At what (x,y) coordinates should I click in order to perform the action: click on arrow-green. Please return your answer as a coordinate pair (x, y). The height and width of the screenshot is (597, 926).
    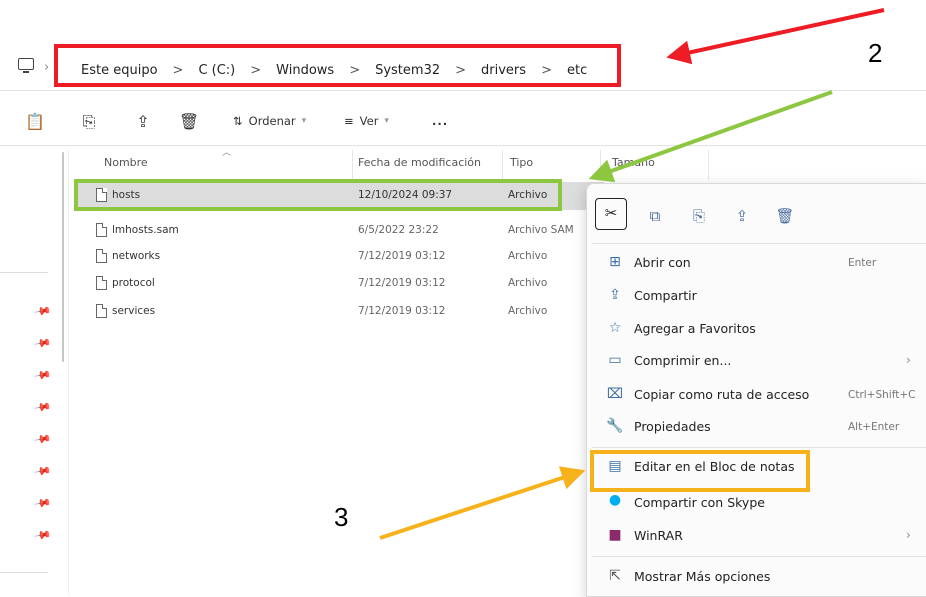
    Looking at the image, I should click on (710, 136).